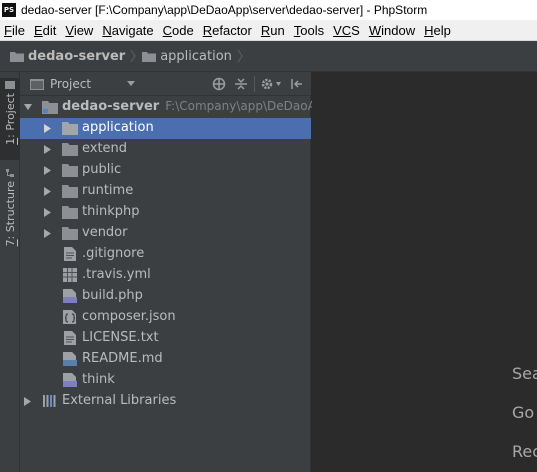 Image resolution: width=537 pixels, height=472 pixels. I want to click on tool-window-strip: 1: Project 7: Structure, so click(10, 272).